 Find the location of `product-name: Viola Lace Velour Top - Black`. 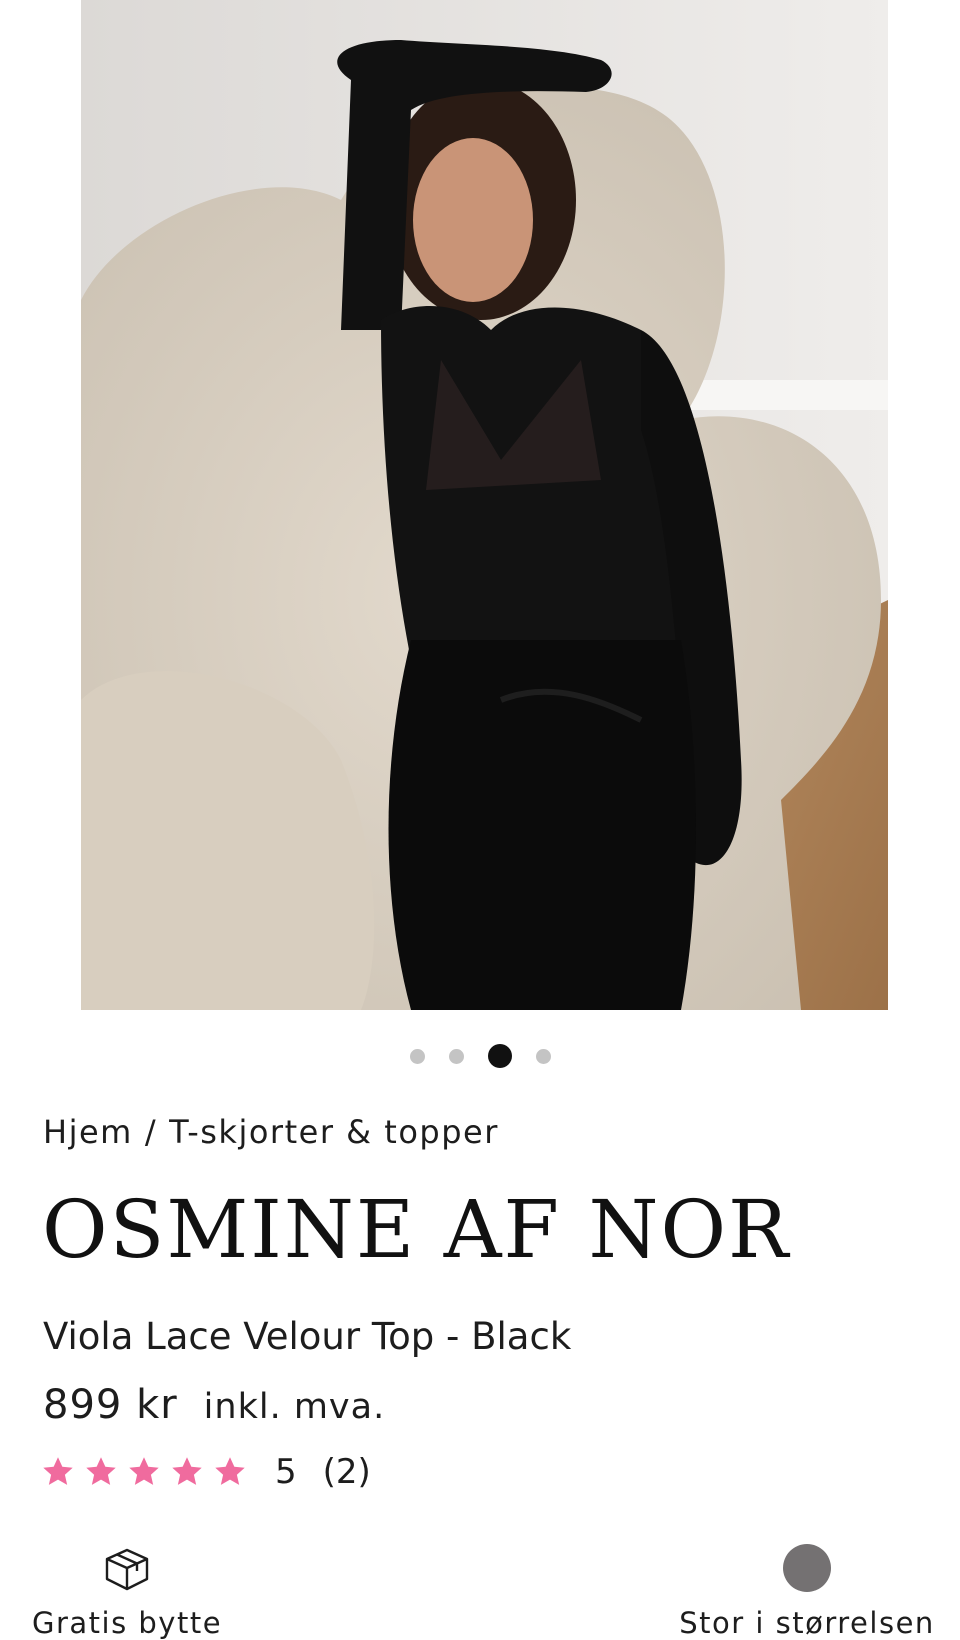

product-name: Viola Lace Velour Top - Black is located at coordinates (307, 1336).